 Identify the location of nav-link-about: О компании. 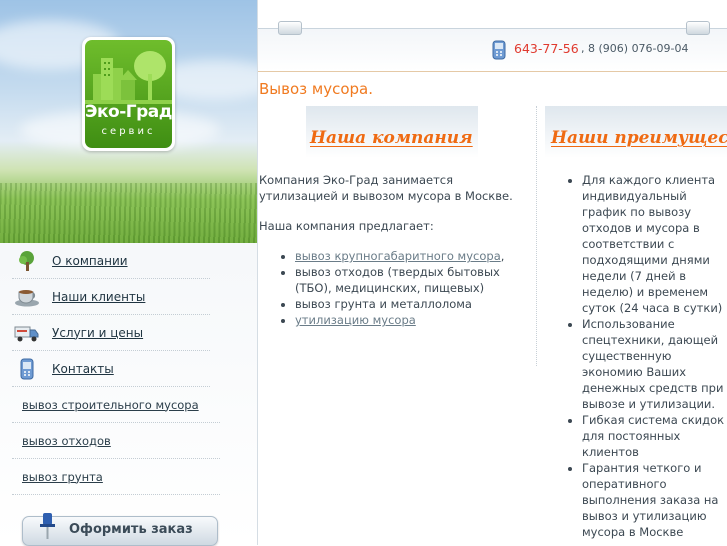
(90, 261).